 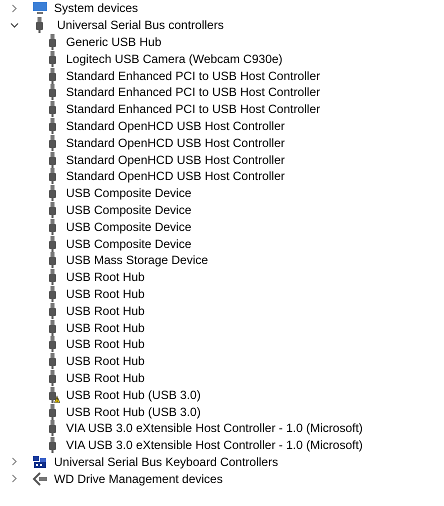 What do you see at coordinates (40, 8) in the screenshot?
I see `computer-icon` at bounding box center [40, 8].